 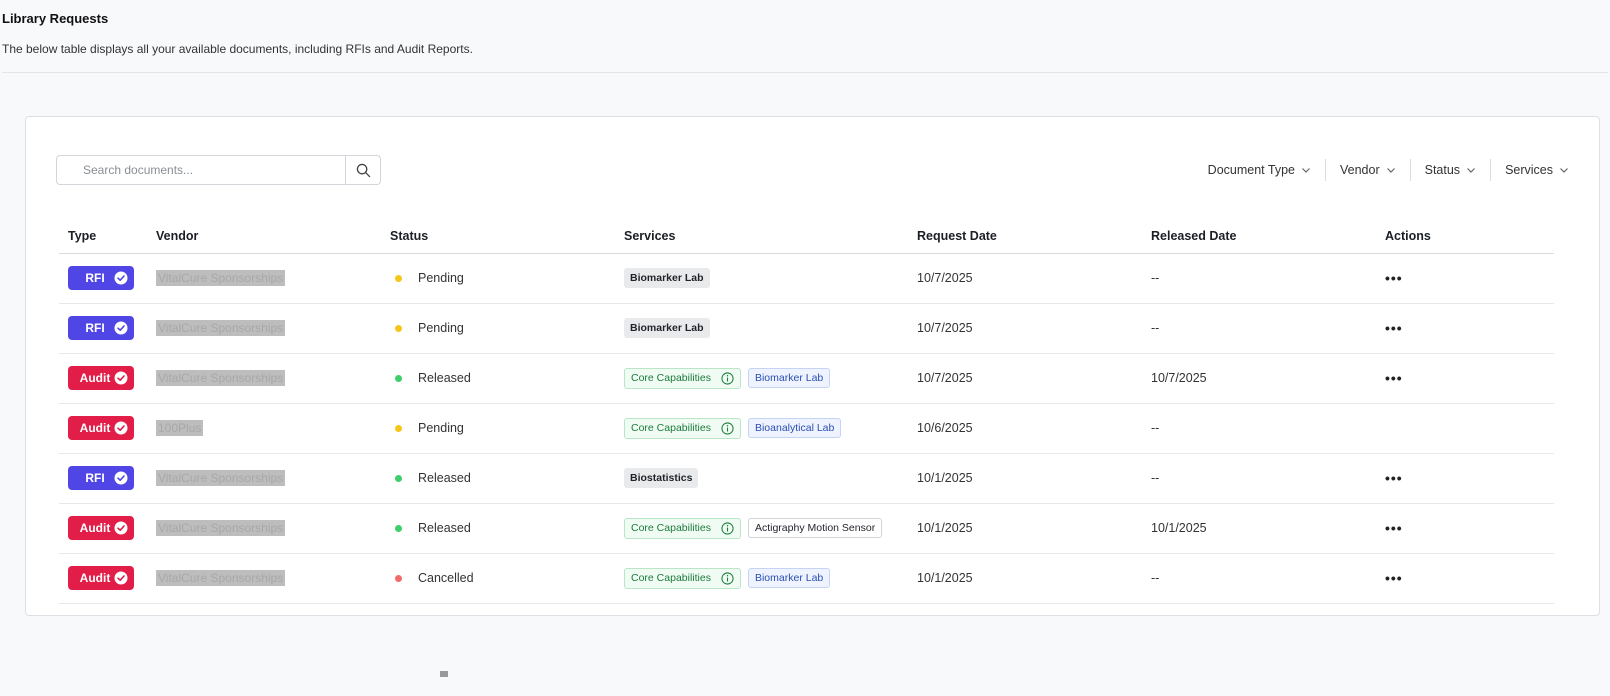 What do you see at coordinates (1442, 170) in the screenshot?
I see `filter-label: Status` at bounding box center [1442, 170].